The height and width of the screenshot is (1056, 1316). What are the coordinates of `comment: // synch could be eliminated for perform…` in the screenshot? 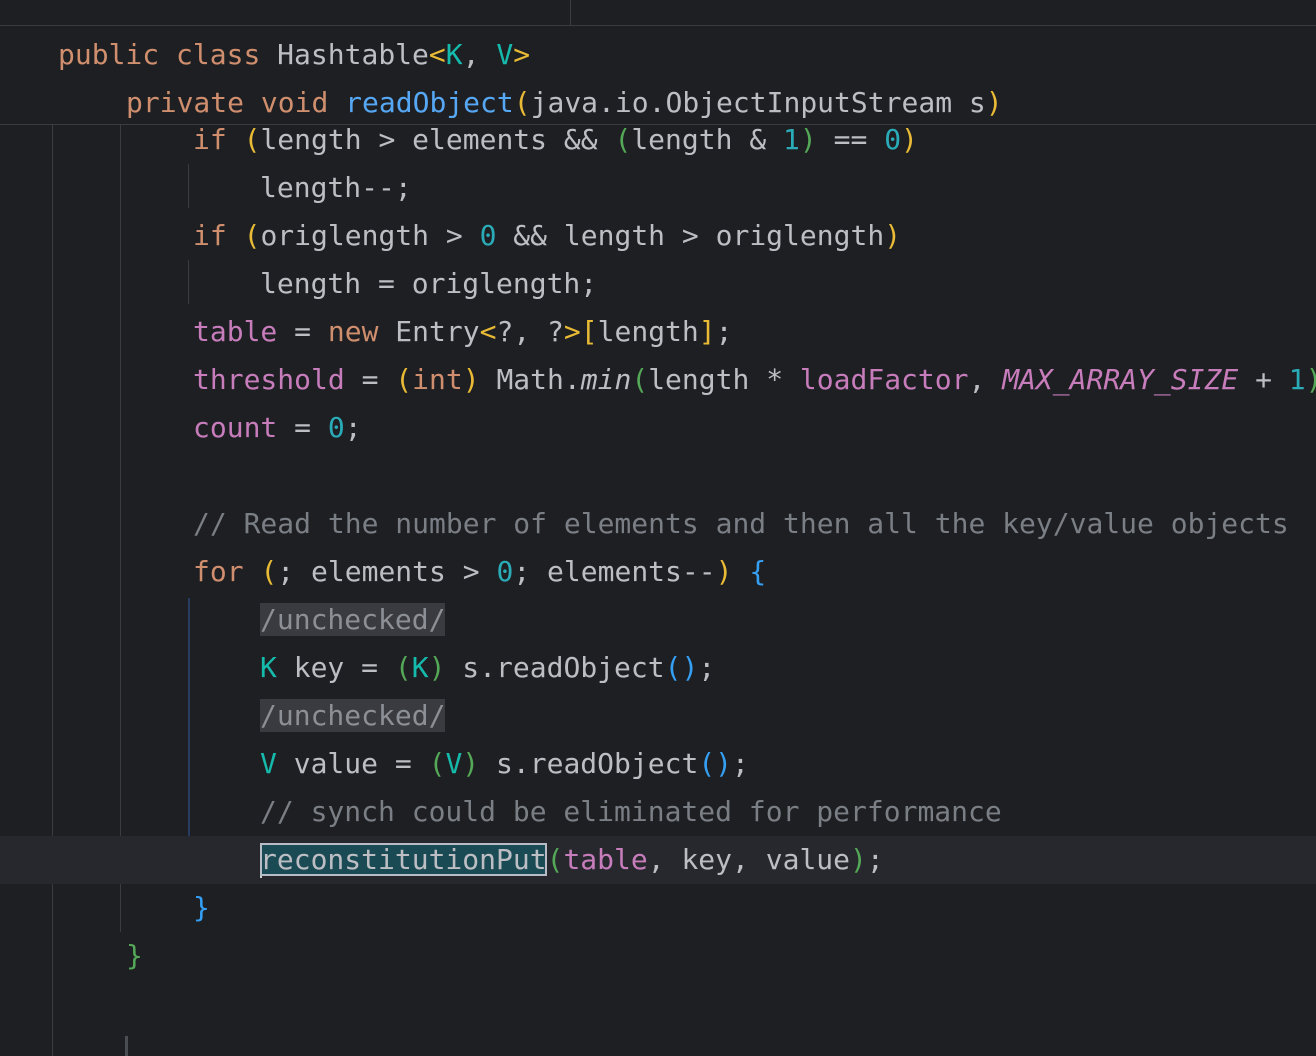 It's located at (631, 811).